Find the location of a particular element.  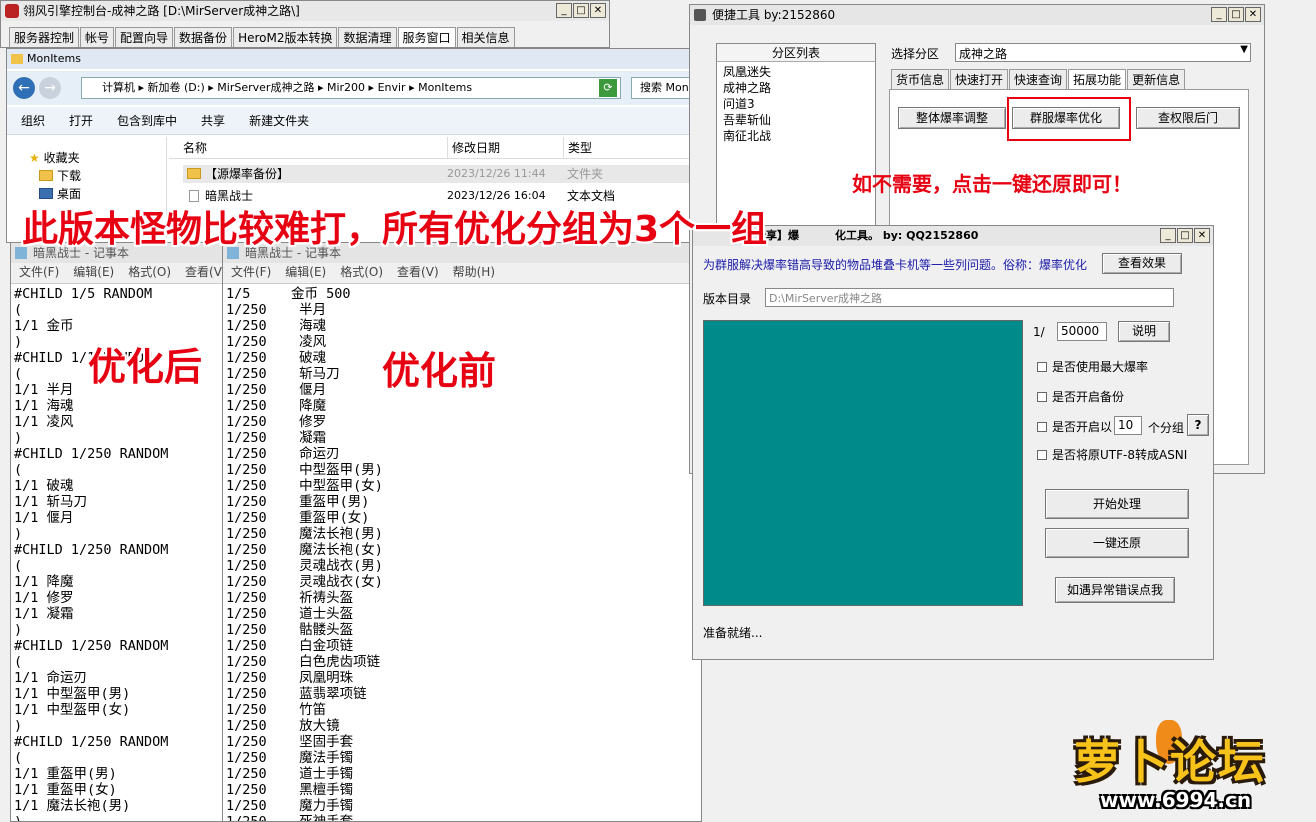

partition-items: 凤凰迷失 成神之路 问道3 吾辈斩仙 南征北战 is located at coordinates (796, 104).